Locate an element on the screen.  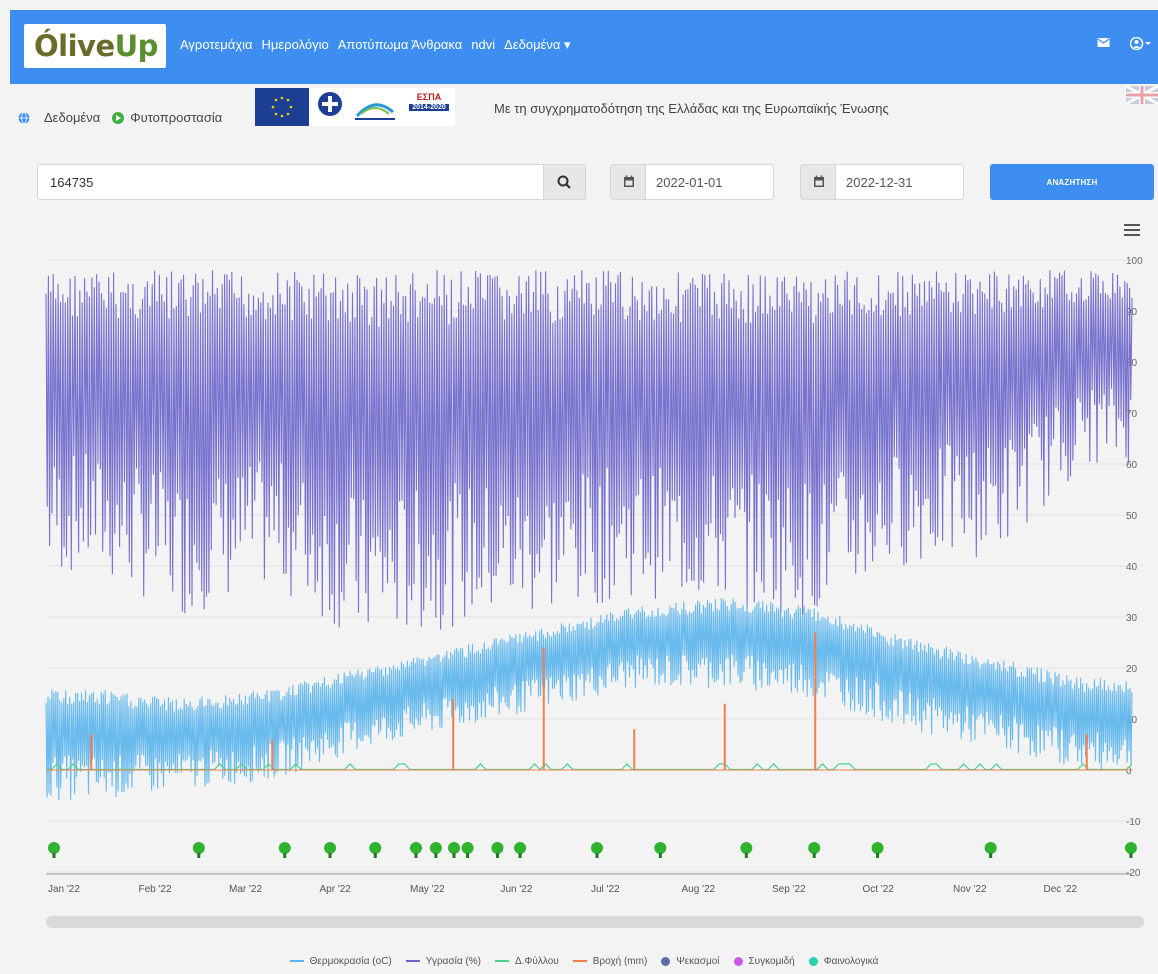
envelope-icon is located at coordinates (1103, 42).